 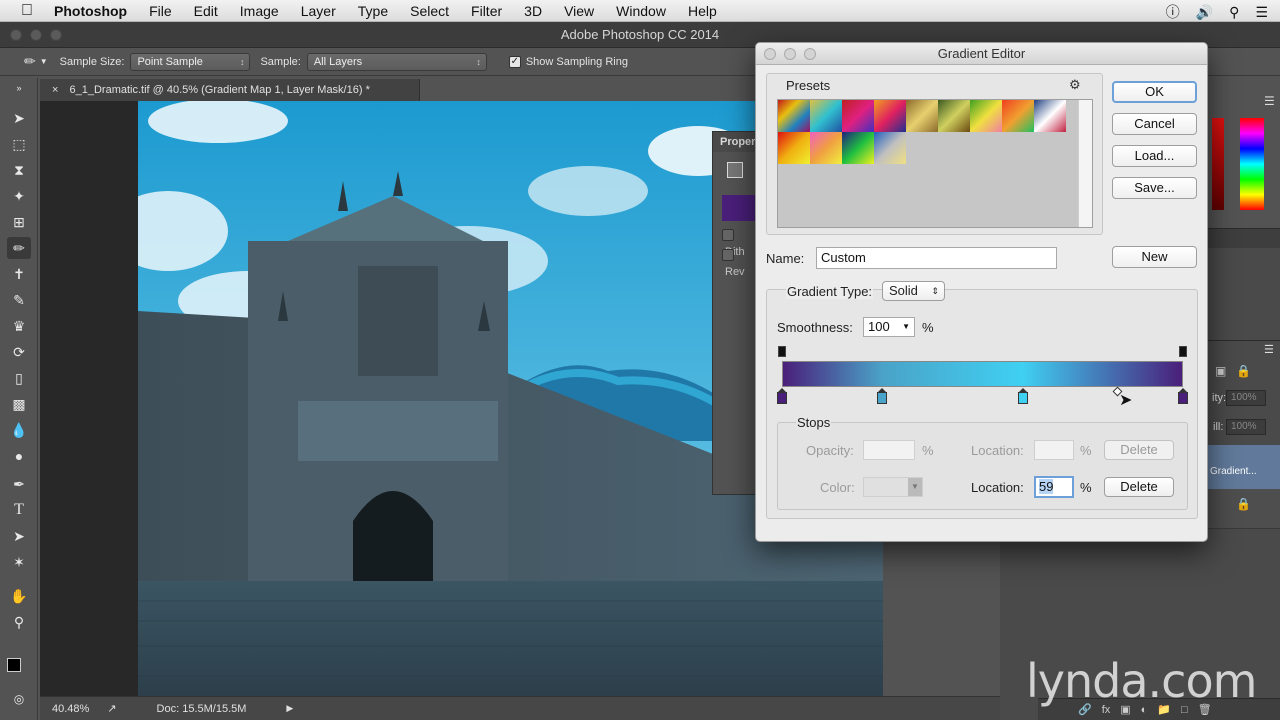 I want to click on reverse-option: Rev, so click(x=739, y=263).